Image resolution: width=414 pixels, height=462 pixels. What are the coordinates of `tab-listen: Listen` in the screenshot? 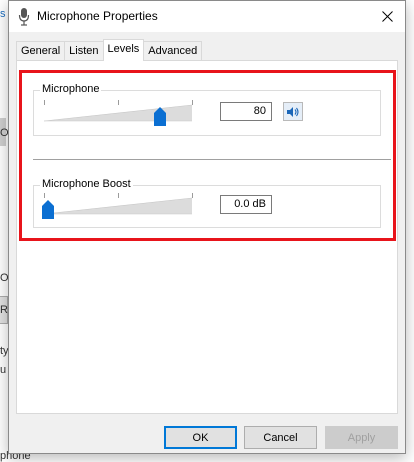 It's located at (84, 51).